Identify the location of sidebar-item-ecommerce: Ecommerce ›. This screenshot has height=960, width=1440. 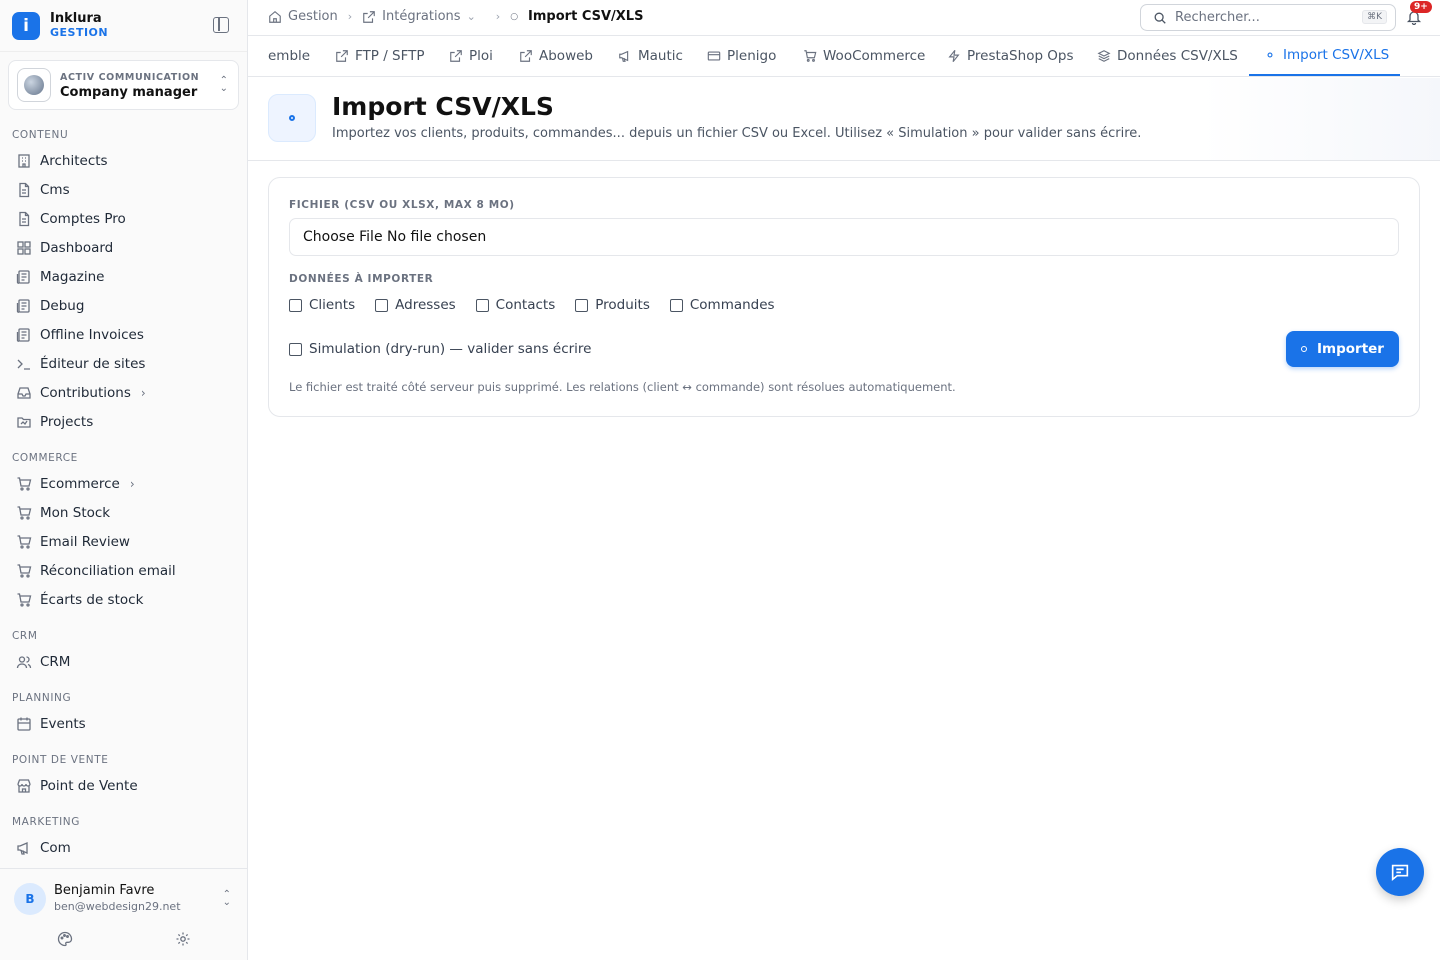
(123, 483).